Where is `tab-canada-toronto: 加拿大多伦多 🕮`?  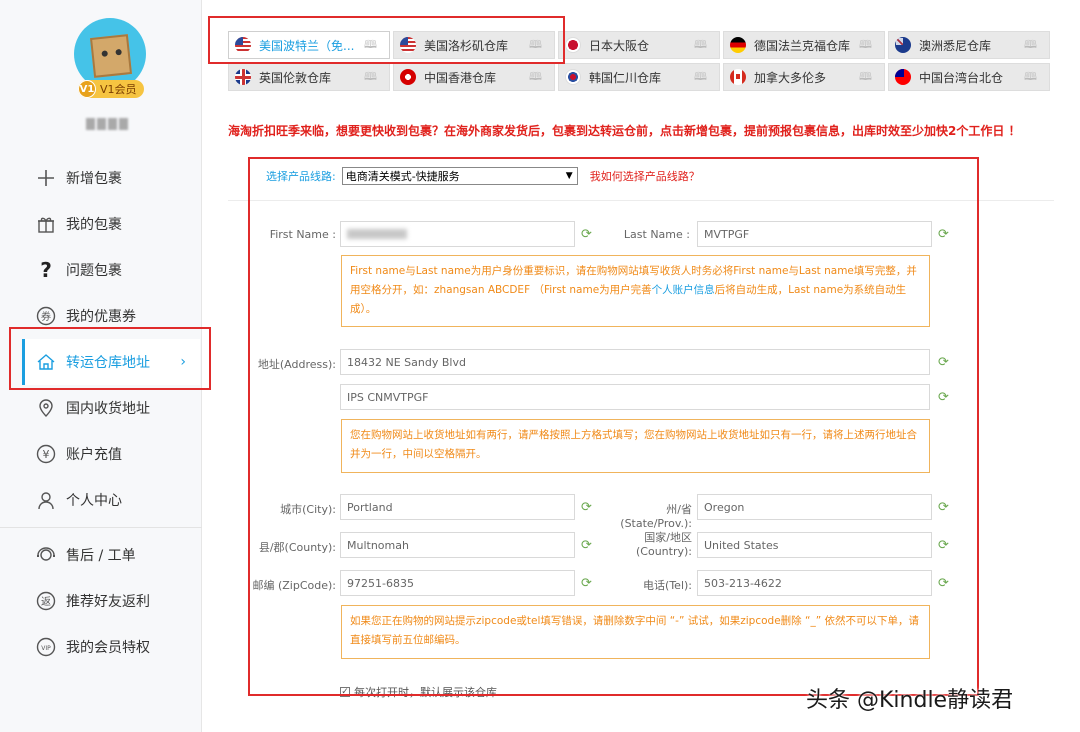 tab-canada-toronto: 加拿大多伦多 🕮 is located at coordinates (804, 77).